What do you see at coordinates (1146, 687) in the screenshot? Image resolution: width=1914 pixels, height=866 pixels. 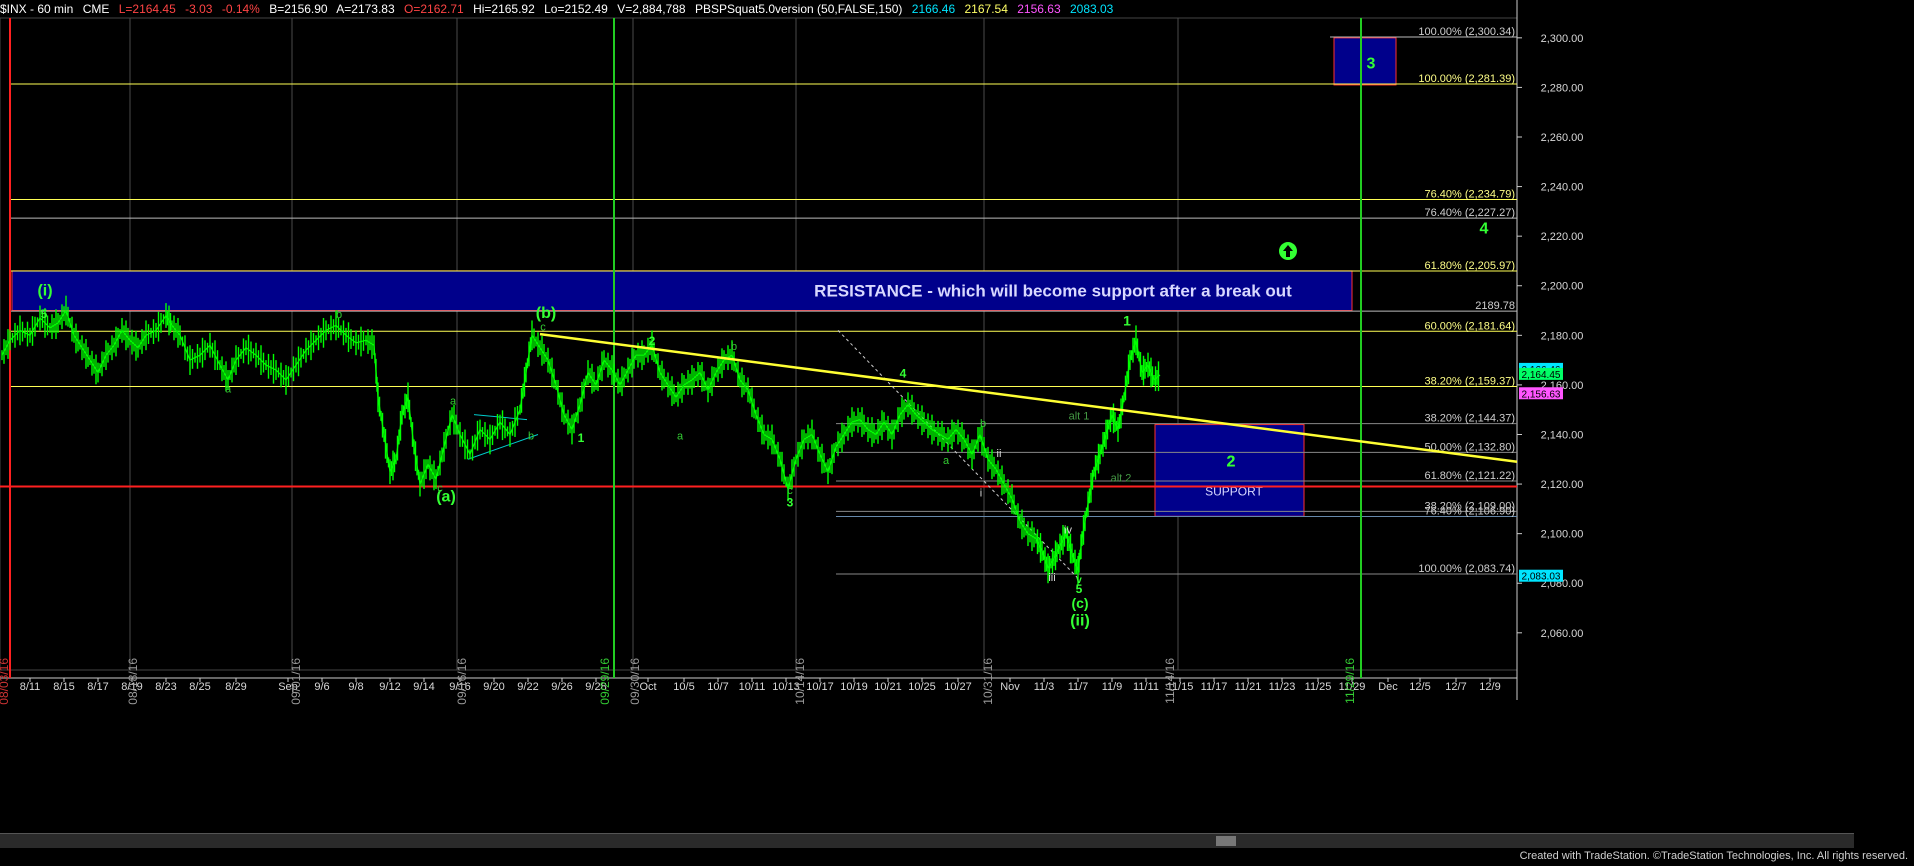 I see `x-tick-label: 11/11` at bounding box center [1146, 687].